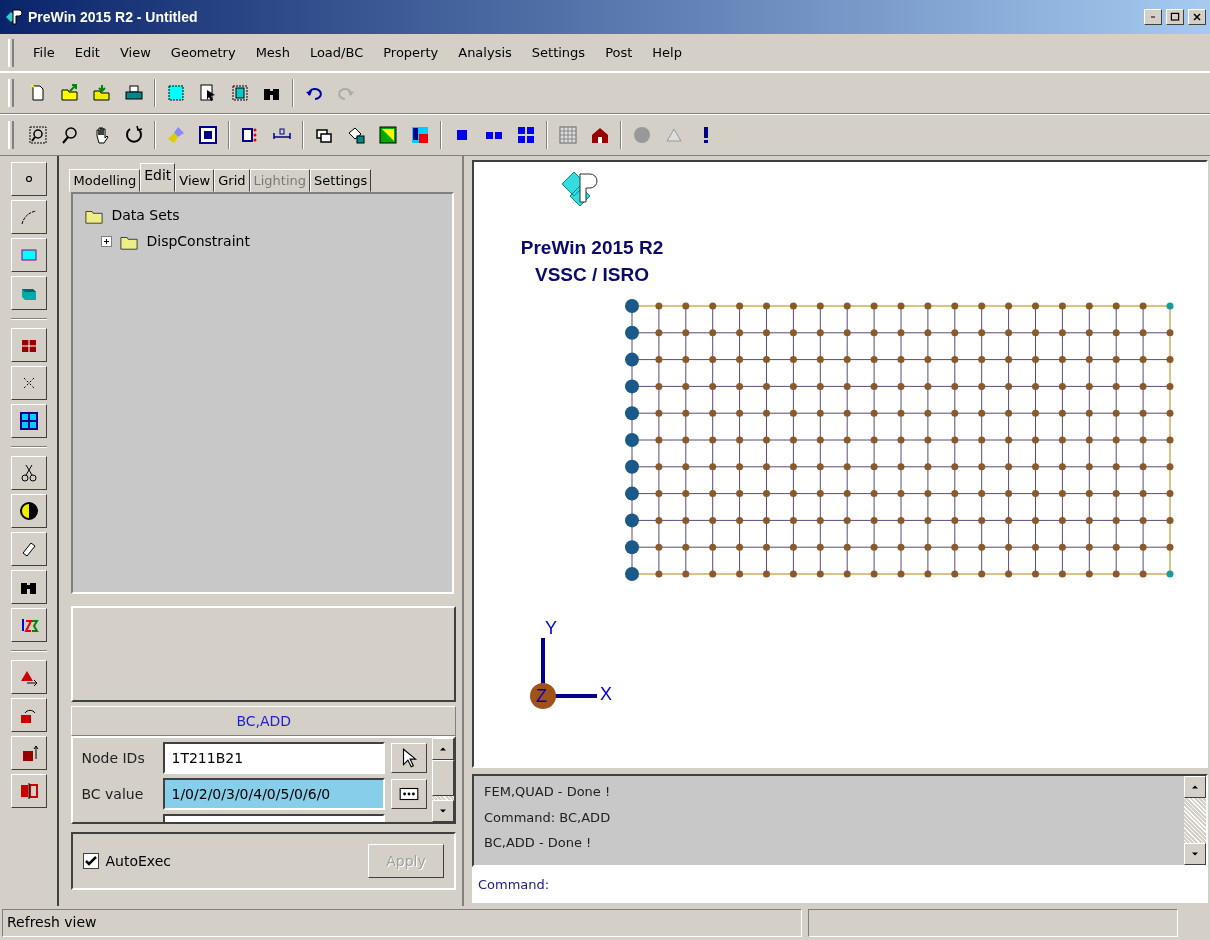 This screenshot has width=1210, height=940. I want to click on input-field: 1/0/2/0/3/0/4/0/5/0/6/0, so click(274, 794).